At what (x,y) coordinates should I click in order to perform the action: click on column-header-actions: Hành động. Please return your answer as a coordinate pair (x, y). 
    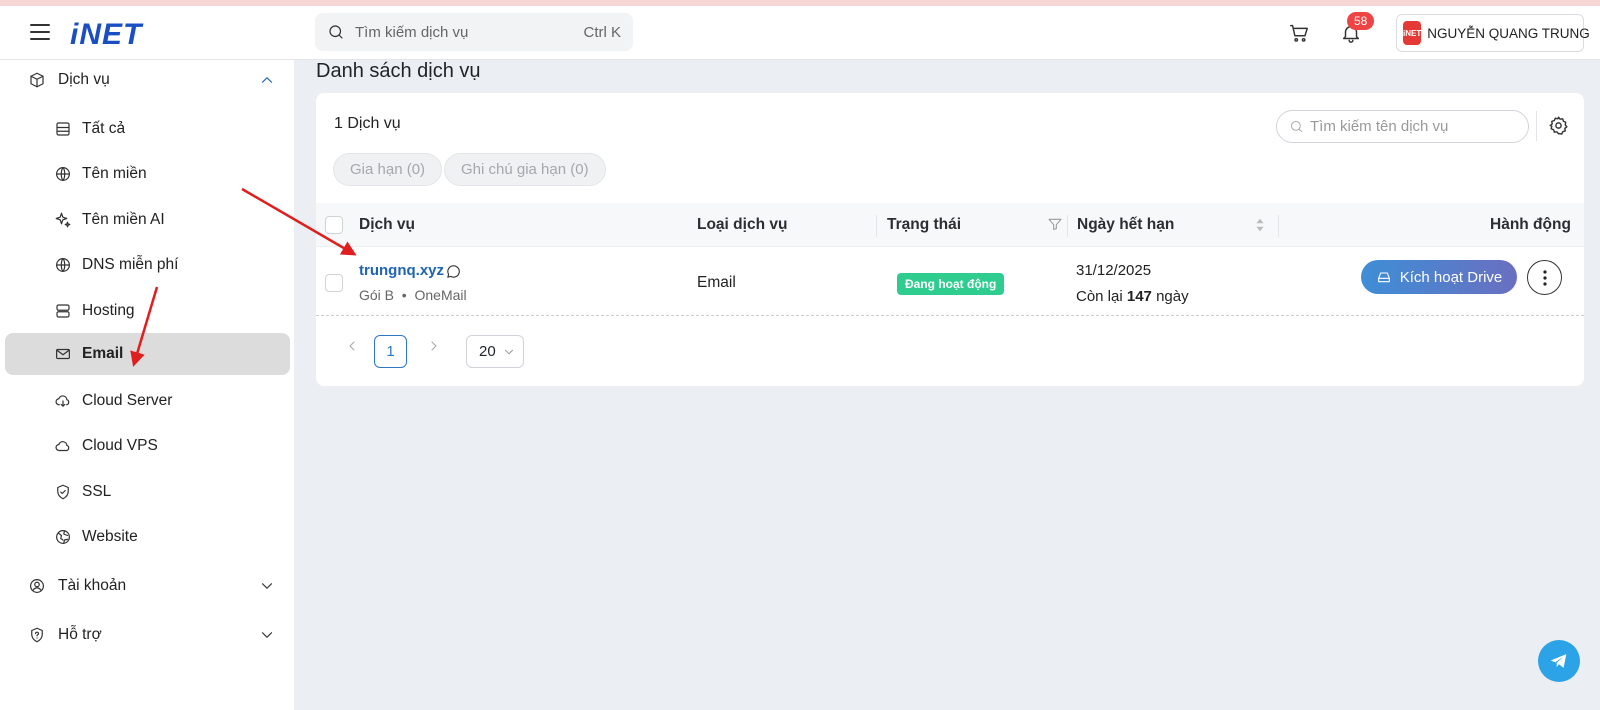
    Looking at the image, I should click on (1530, 224).